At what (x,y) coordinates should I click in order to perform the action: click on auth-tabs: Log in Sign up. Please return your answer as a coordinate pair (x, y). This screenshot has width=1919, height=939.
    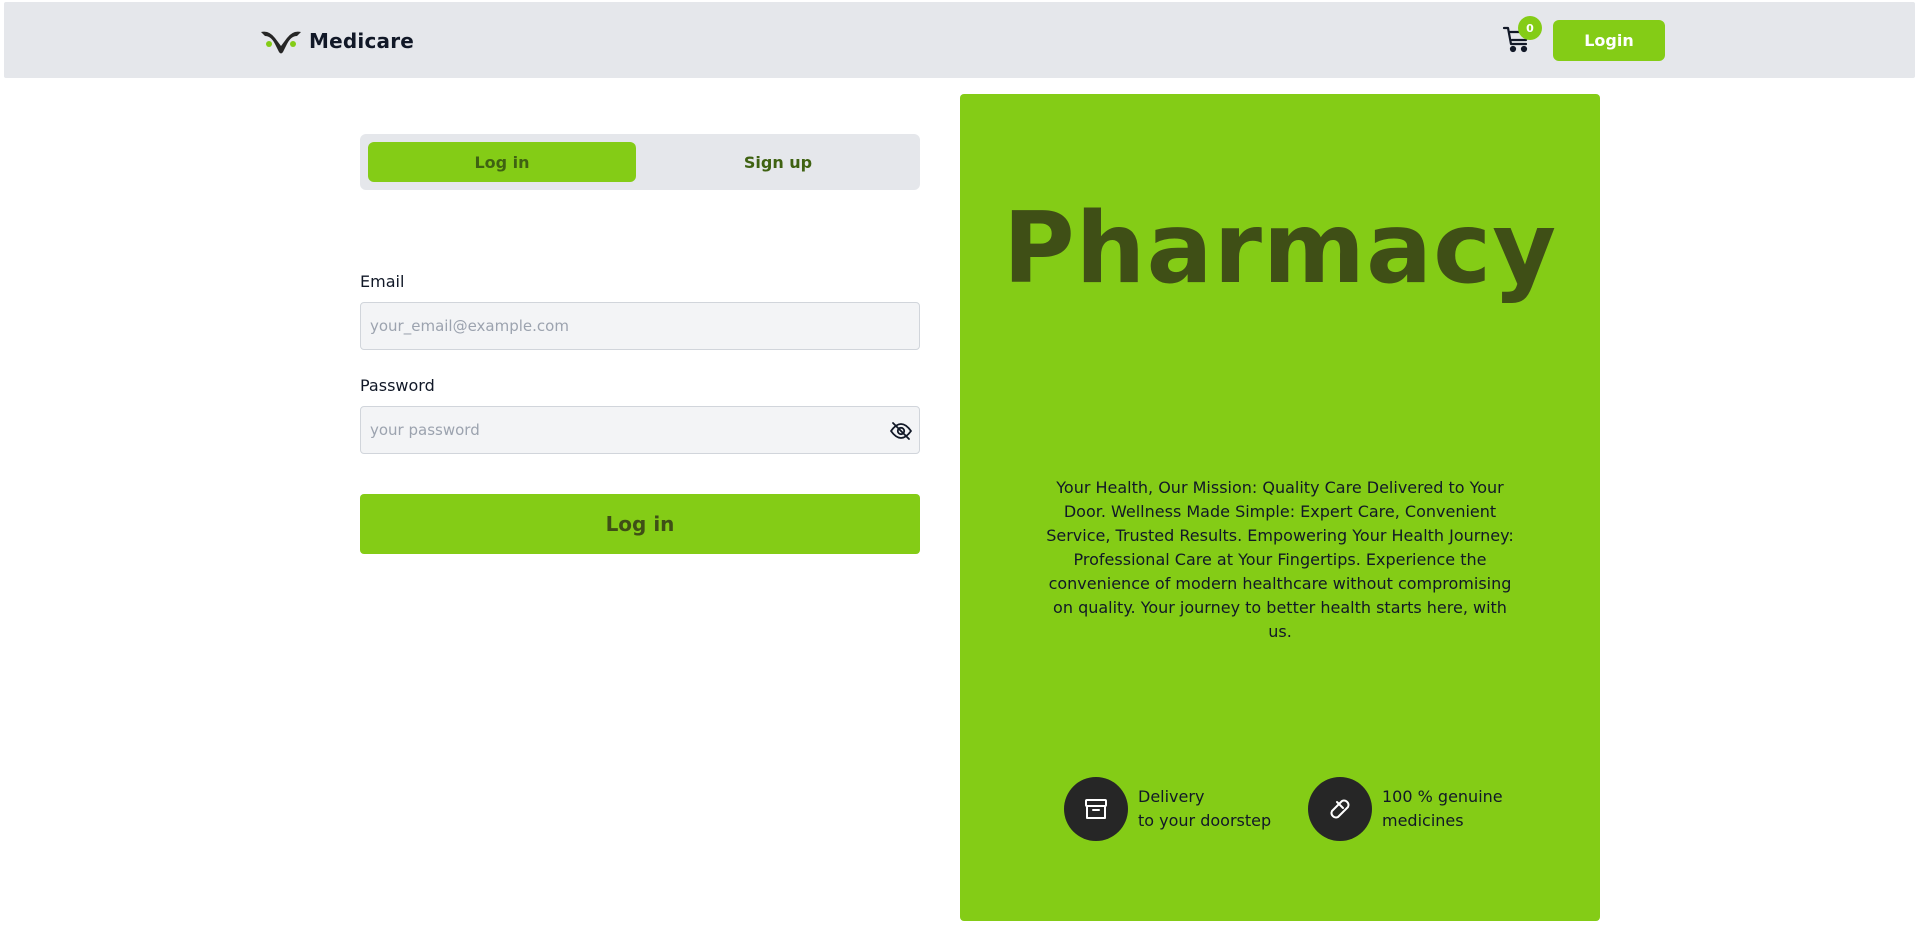
    Looking at the image, I should click on (640, 162).